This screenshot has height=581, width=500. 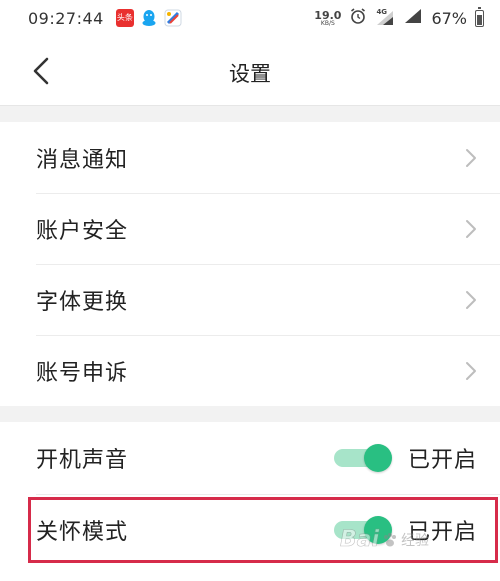 I want to click on signal-icon, so click(x=413, y=18).